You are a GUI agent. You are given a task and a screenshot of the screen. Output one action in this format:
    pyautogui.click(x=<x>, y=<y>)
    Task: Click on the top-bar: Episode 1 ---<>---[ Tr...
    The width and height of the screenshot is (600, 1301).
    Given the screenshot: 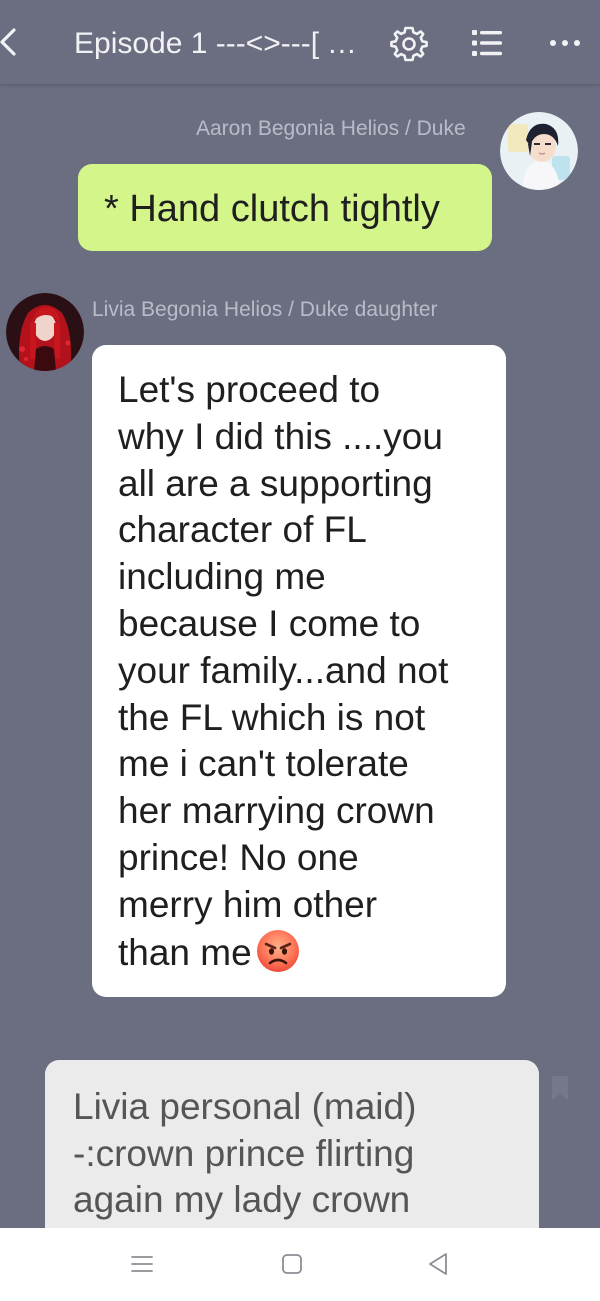 What is the action you would take?
    pyautogui.click(x=300, y=42)
    